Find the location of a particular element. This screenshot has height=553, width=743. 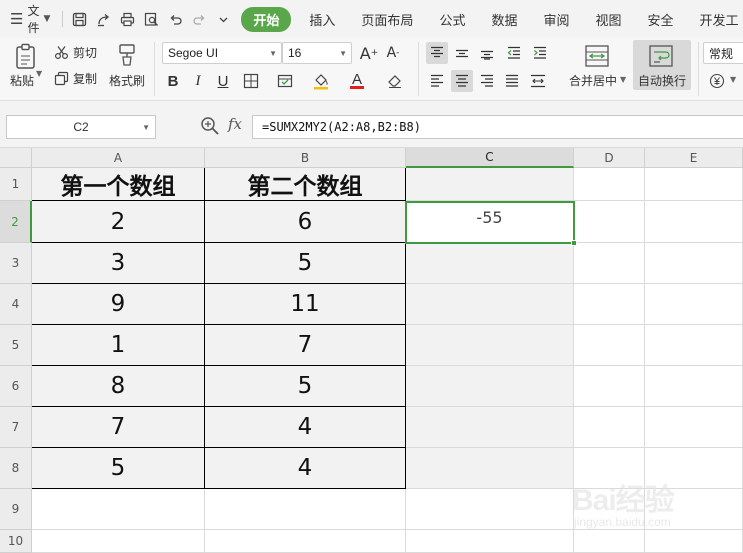

cell-a5: 1 is located at coordinates (118, 345).